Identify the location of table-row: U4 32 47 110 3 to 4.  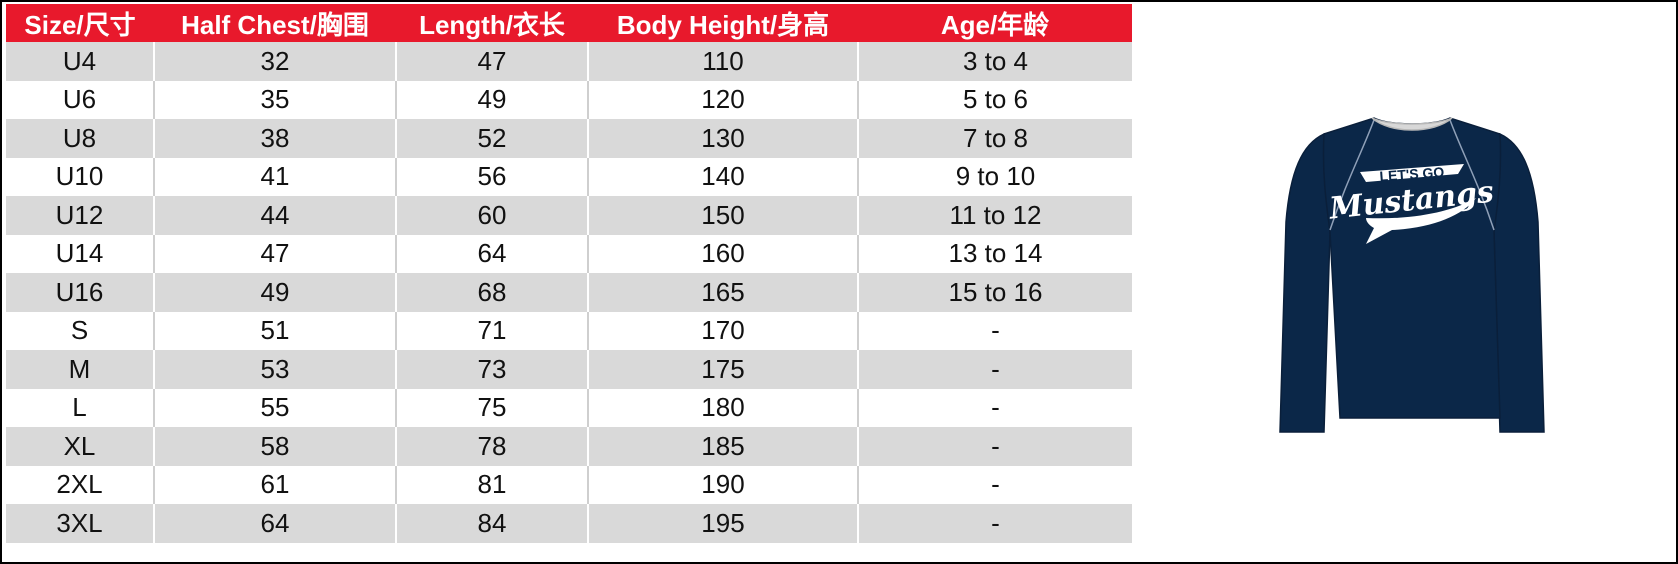
(569, 61).